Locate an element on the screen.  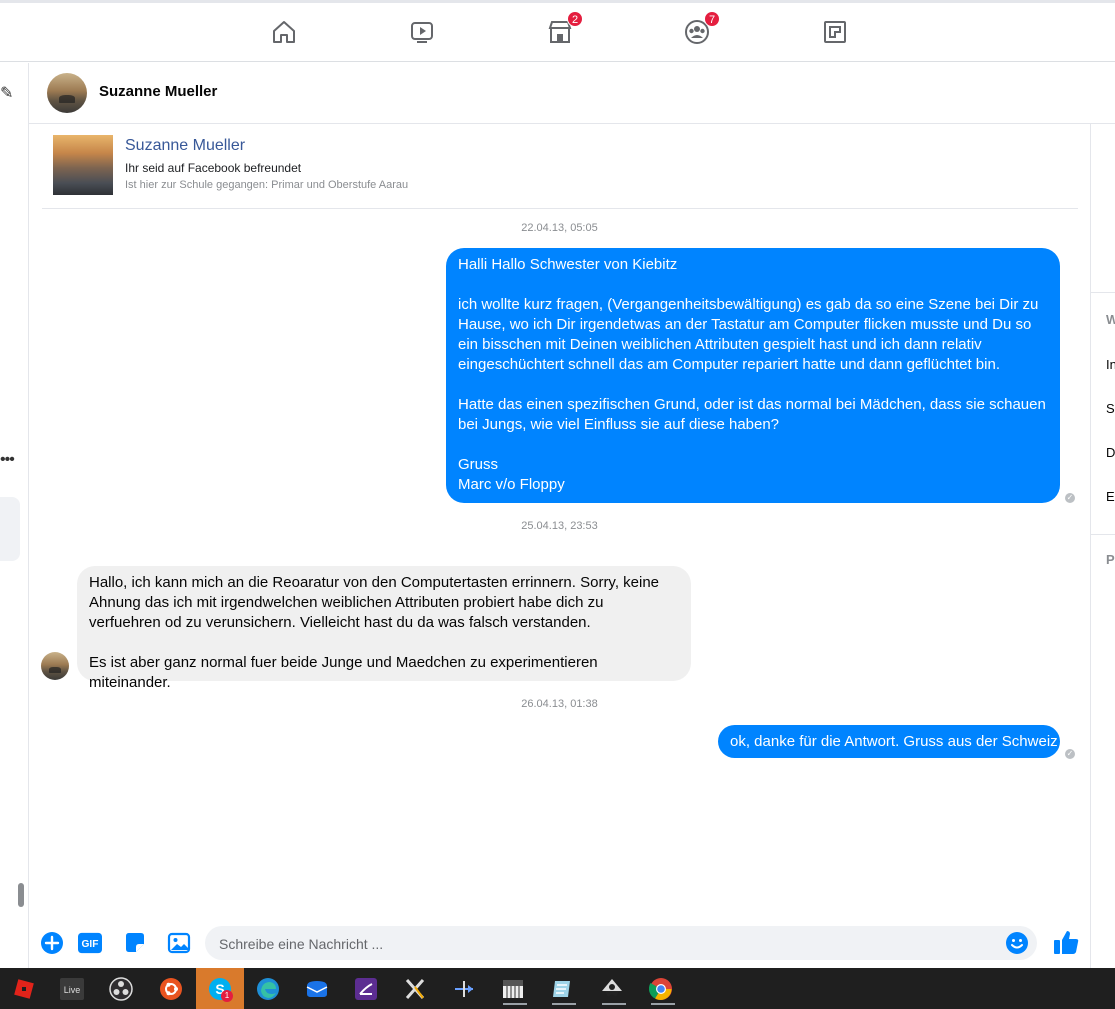
watch-nav-button is located at coordinates (422, 32).